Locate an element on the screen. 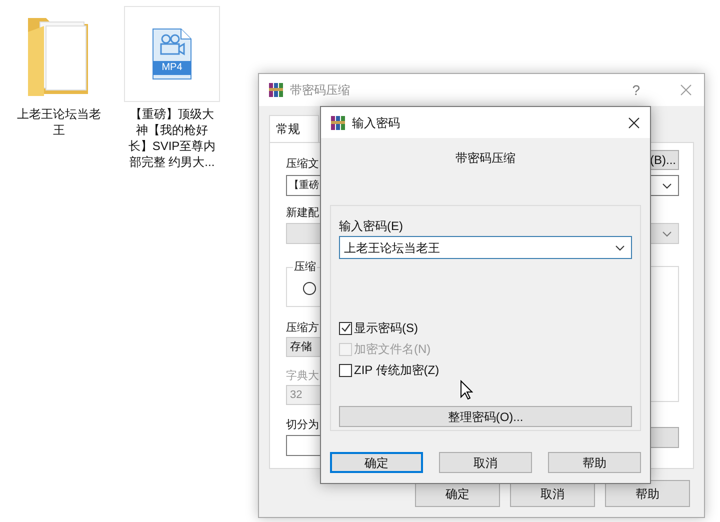 Image resolution: width=720 pixels, height=522 pixels. password-combo: 上老王论坛当老王 is located at coordinates (485, 247).